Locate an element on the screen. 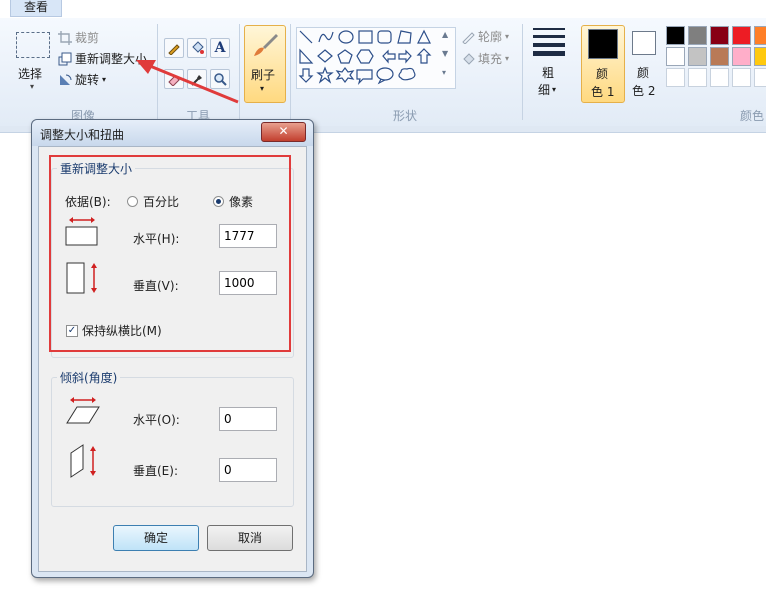 The image size is (766, 594). color2-label-2: 色 2 is located at coordinates (644, 91).